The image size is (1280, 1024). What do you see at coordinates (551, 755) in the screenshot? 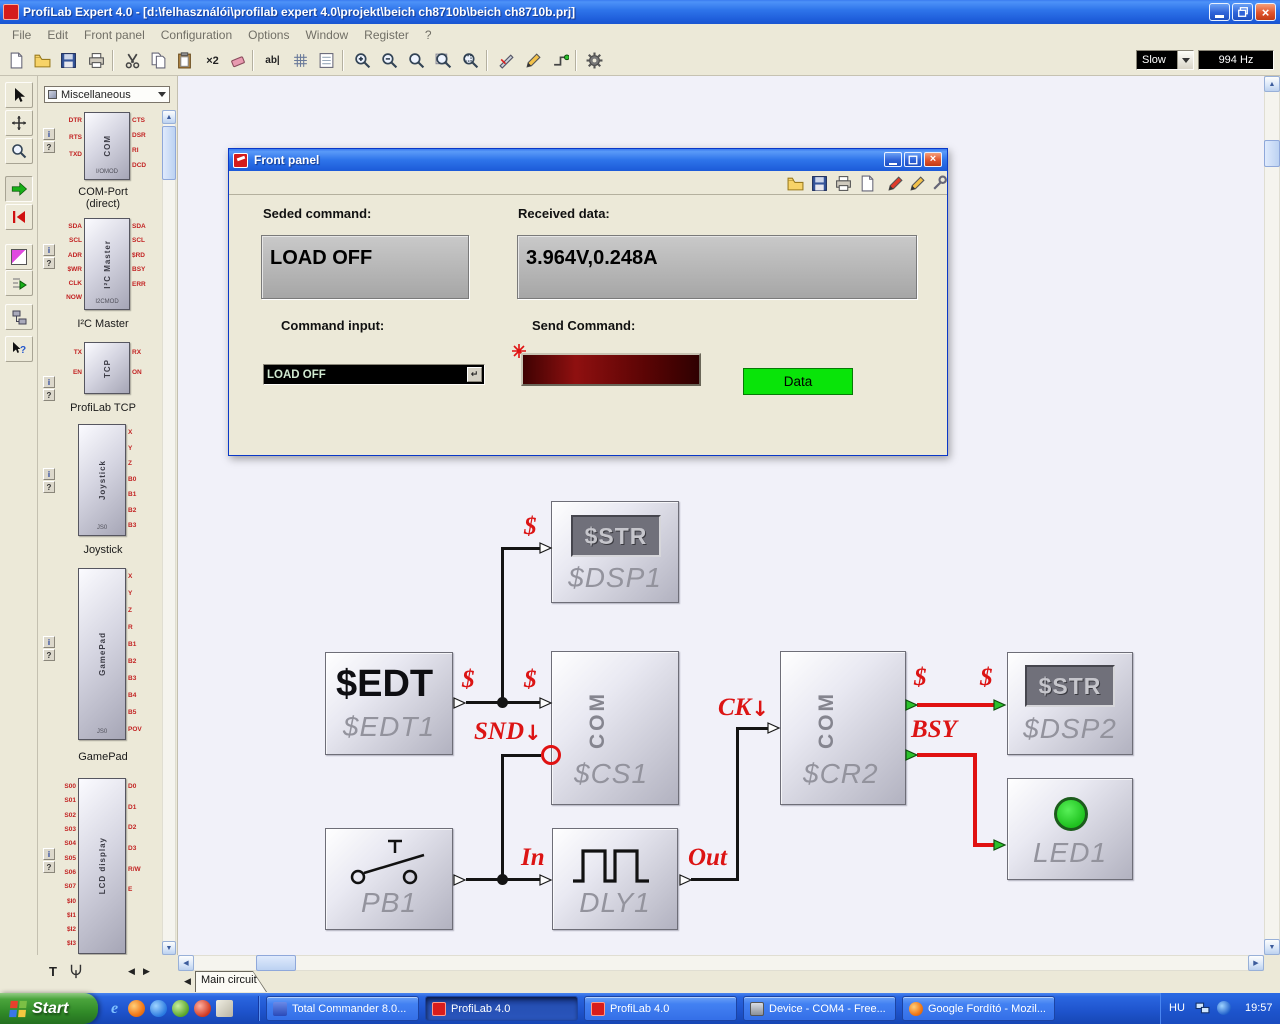
I see `inverted-input-circle` at bounding box center [551, 755].